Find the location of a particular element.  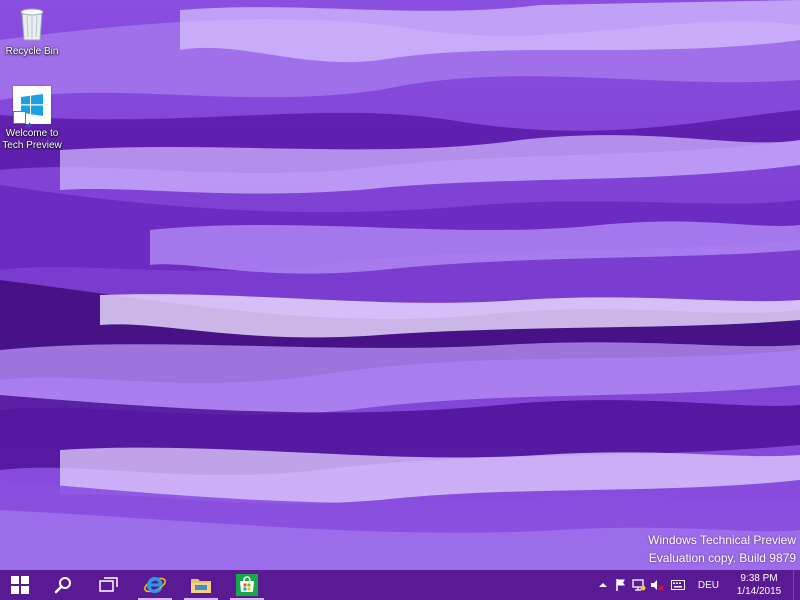

search-button is located at coordinates (63, 585).